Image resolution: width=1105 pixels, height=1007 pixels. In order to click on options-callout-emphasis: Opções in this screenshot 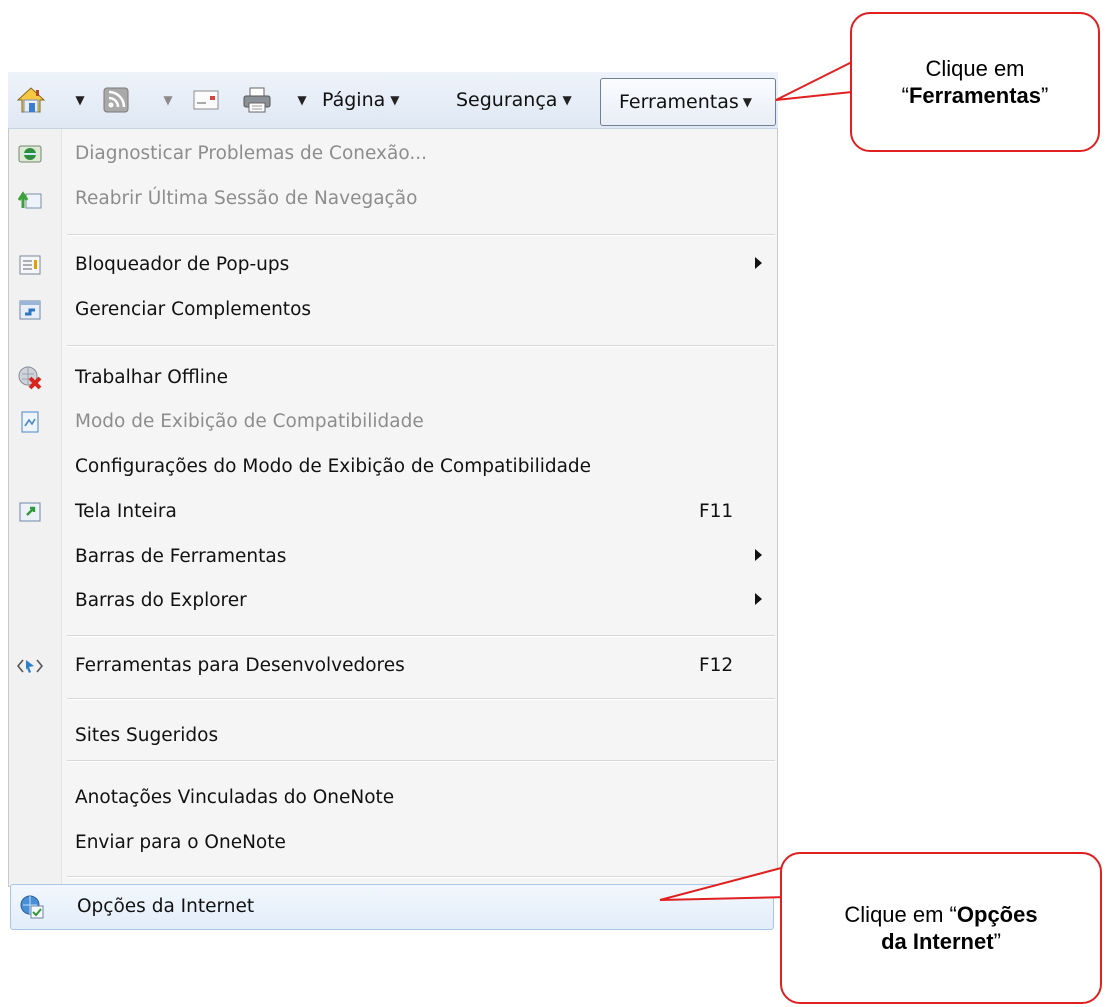, I will do `click(997, 914)`.